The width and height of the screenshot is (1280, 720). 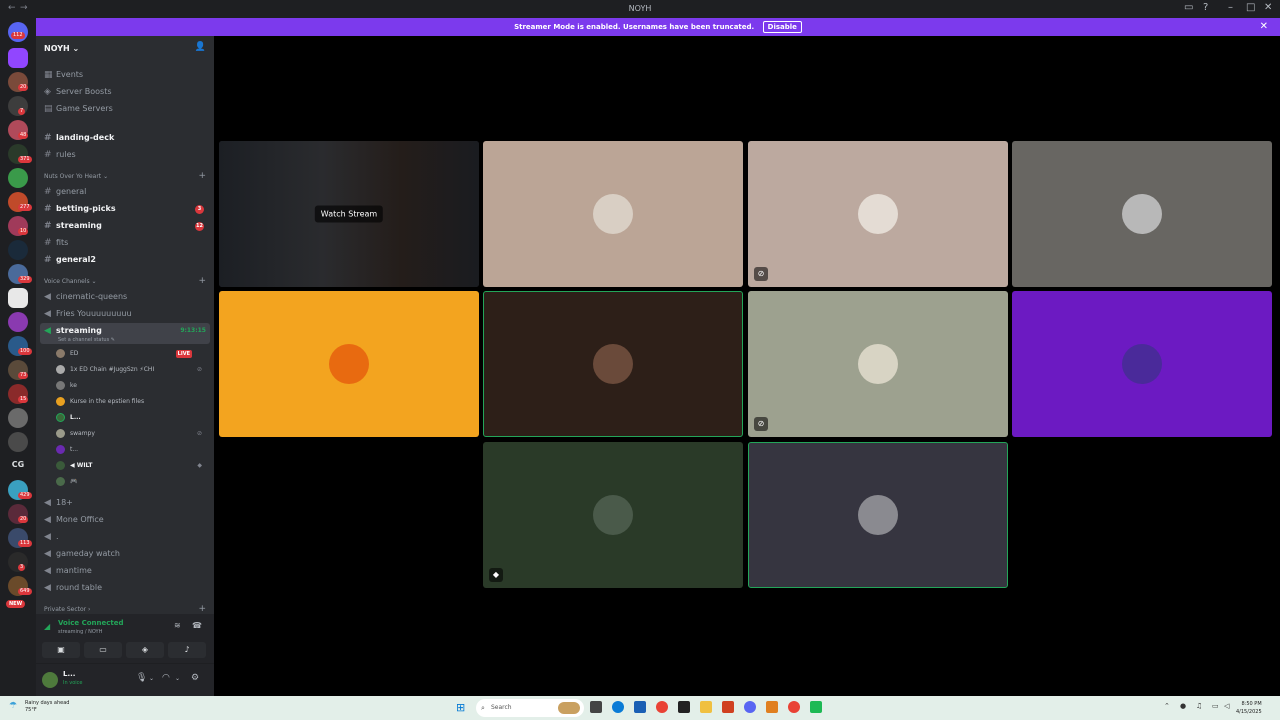 What do you see at coordinates (1264, 27) in the screenshot?
I see `close-icon: ✕` at bounding box center [1264, 27].